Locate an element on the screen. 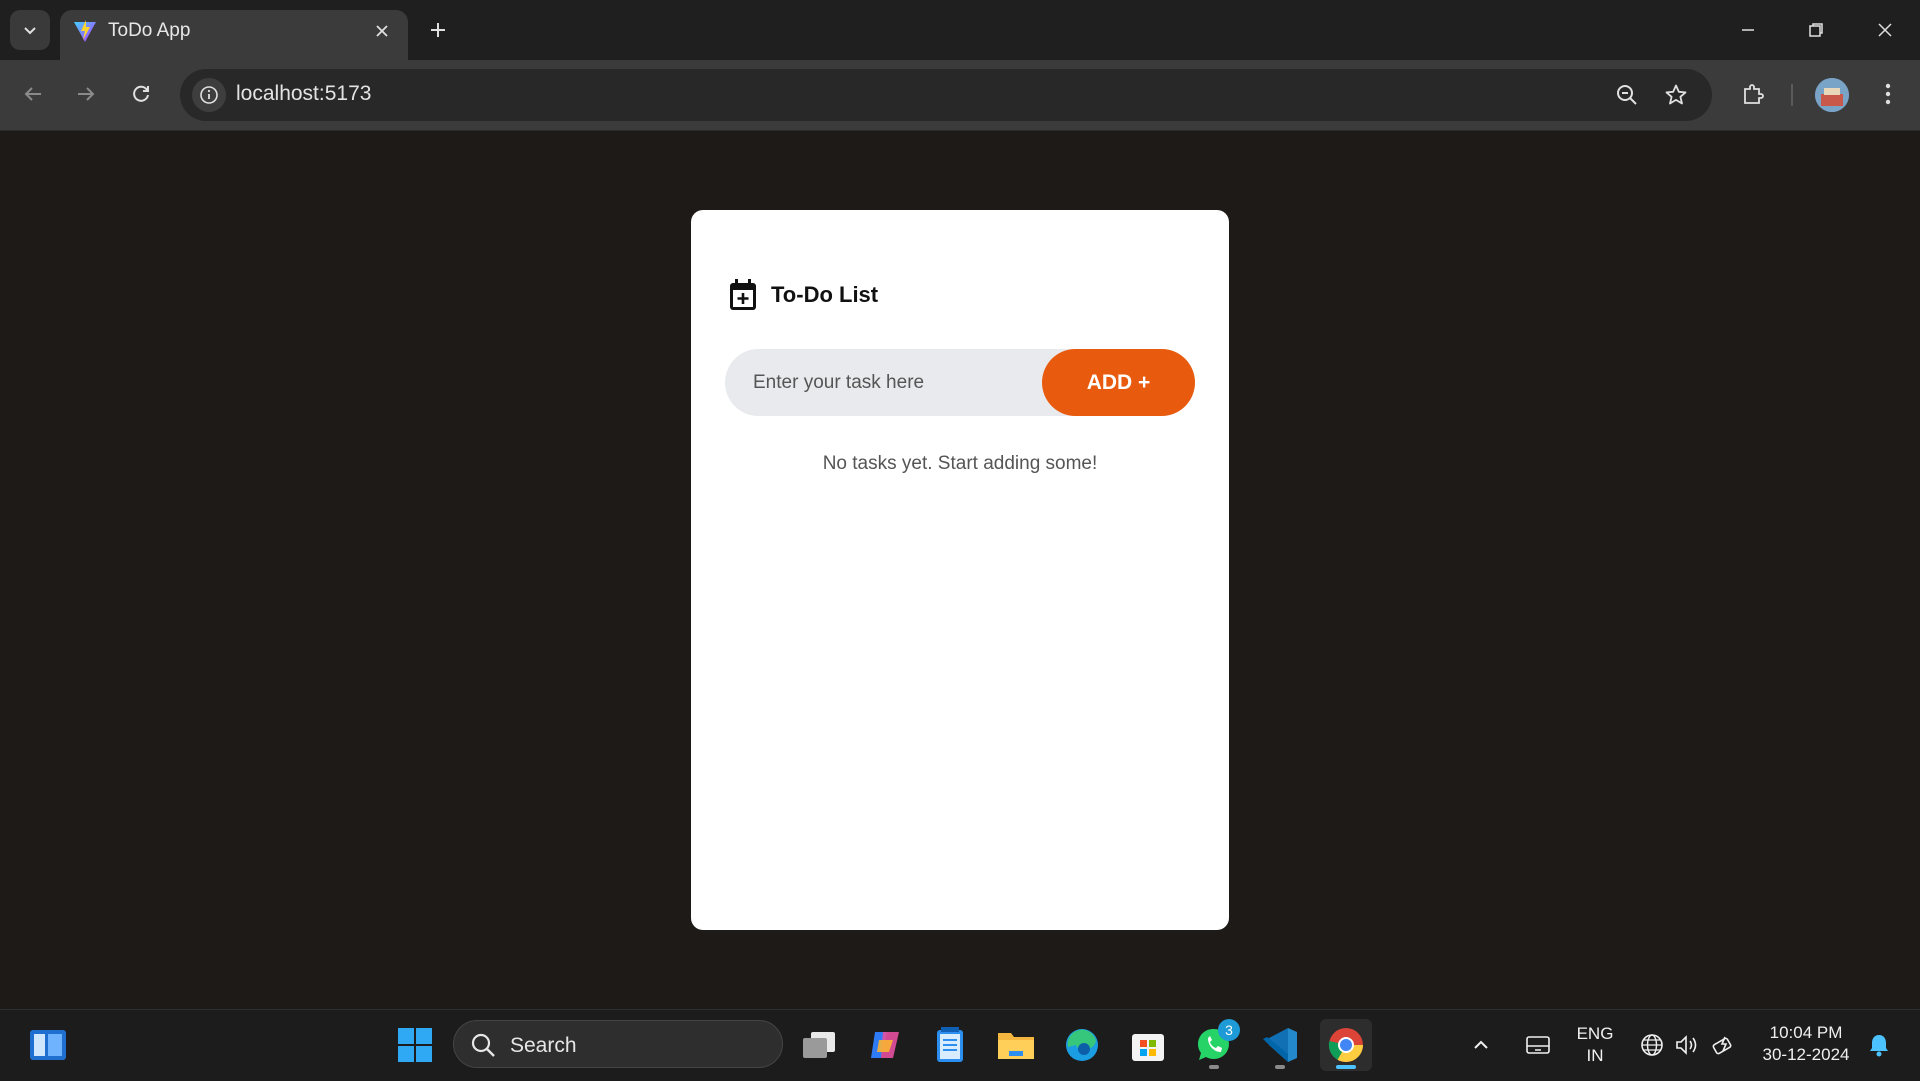  browser-tab-strip: ToDo App is located at coordinates (960, 30).